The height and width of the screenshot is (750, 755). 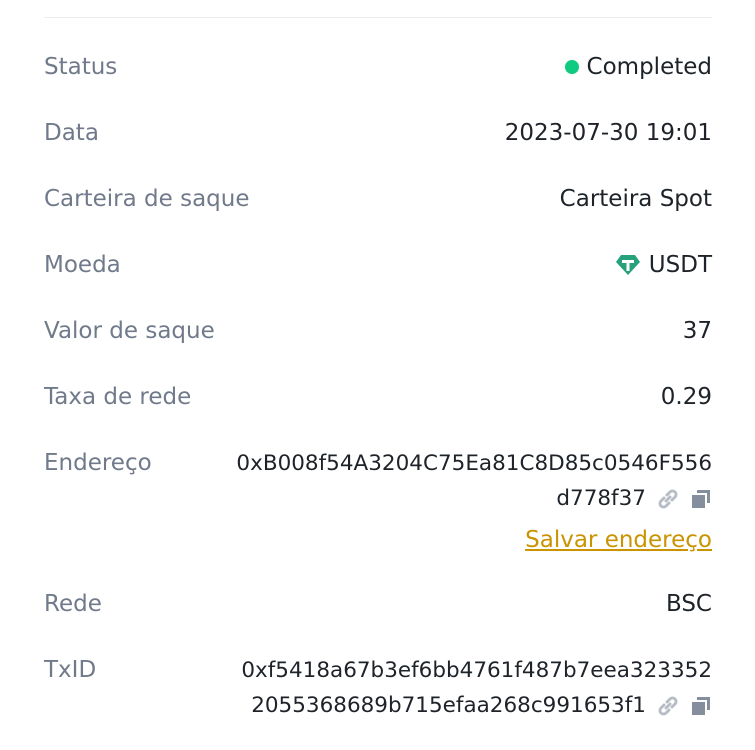 What do you see at coordinates (649, 67) in the screenshot?
I see `status-value: Completed` at bounding box center [649, 67].